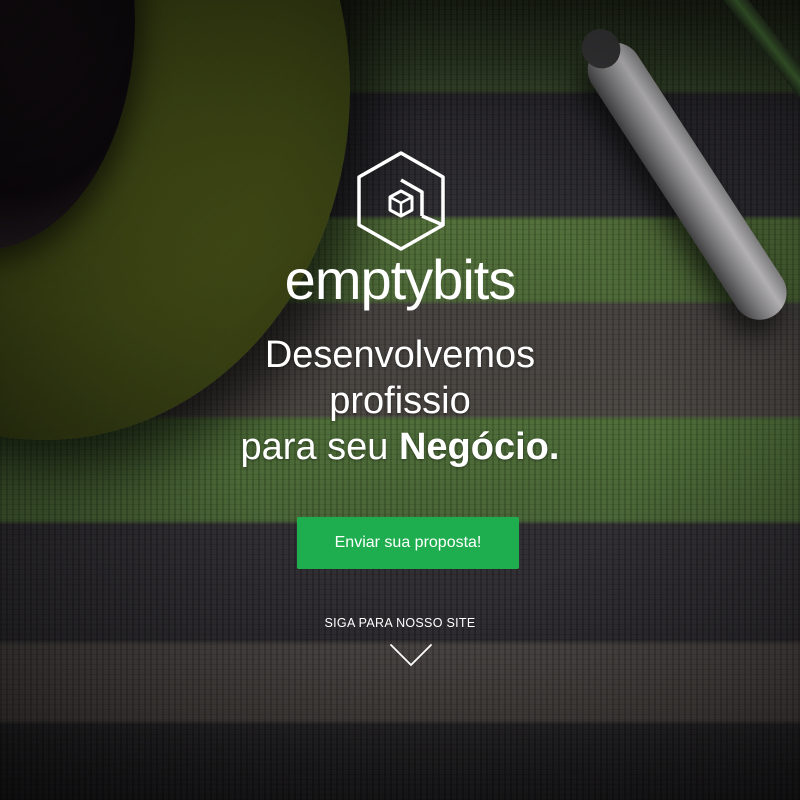 Image resolution: width=800 pixels, height=800 pixels. Describe the element at coordinates (408, 543) in the screenshot. I see `send-proposal-button: Enviar sua proposta!` at that location.